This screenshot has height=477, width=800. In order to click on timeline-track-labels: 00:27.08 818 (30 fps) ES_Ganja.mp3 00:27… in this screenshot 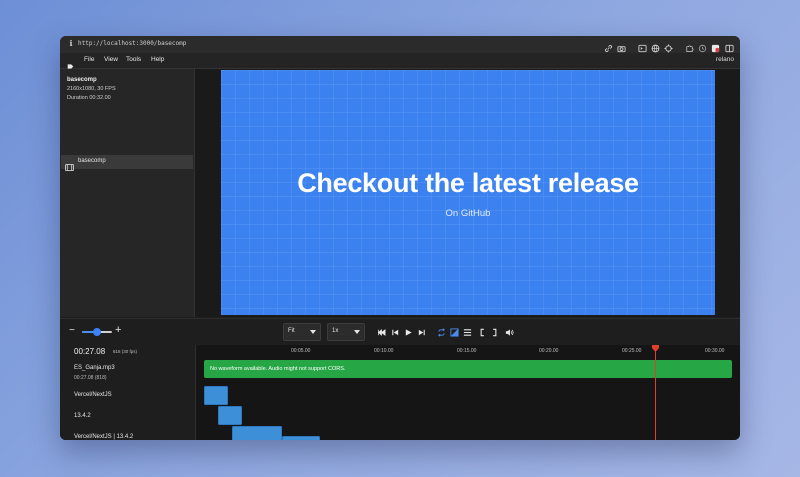, I will do `click(128, 392)`.